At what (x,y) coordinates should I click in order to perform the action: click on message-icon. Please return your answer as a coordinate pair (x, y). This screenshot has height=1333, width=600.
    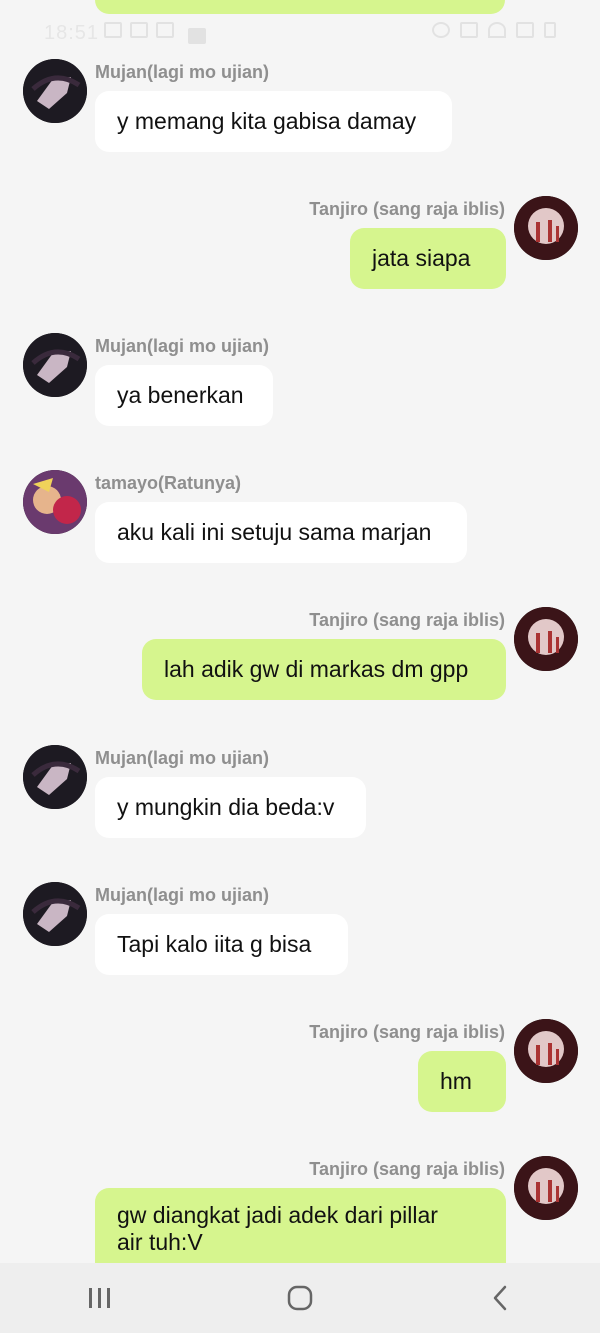
    Looking at the image, I should click on (139, 30).